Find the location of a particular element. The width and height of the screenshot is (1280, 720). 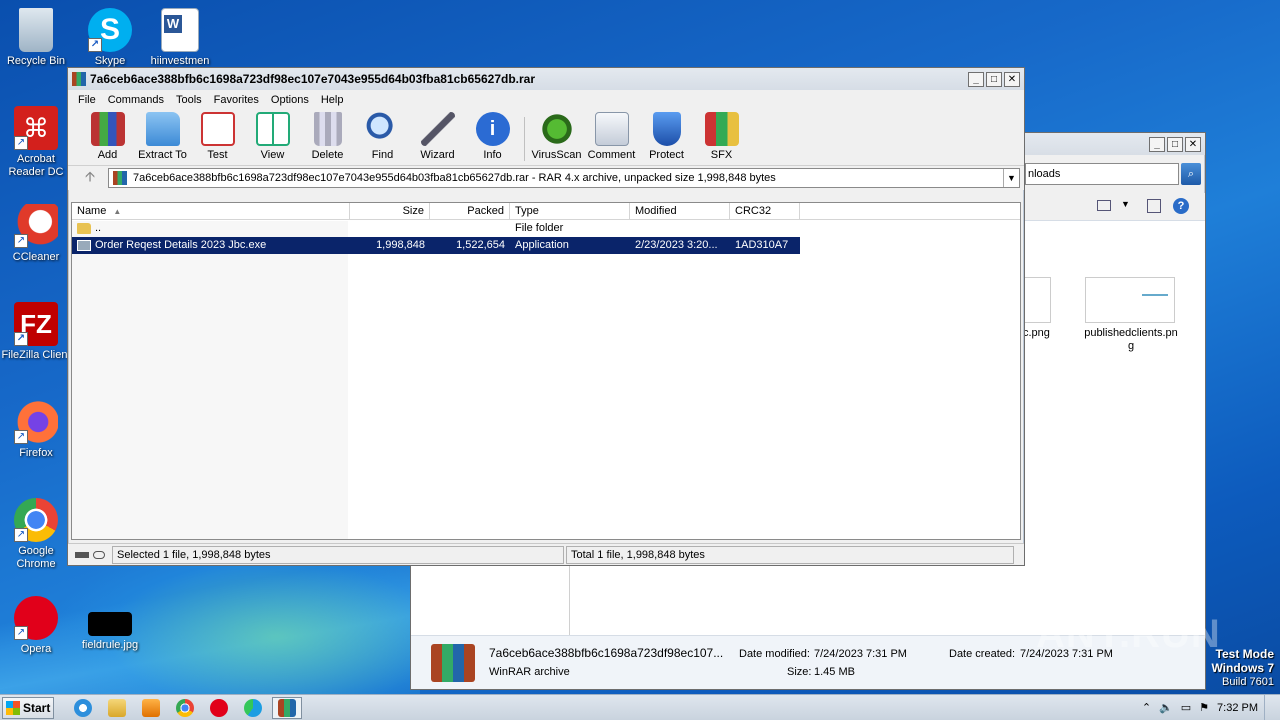

virusscan-button: VirusScan is located at coordinates (556, 138).